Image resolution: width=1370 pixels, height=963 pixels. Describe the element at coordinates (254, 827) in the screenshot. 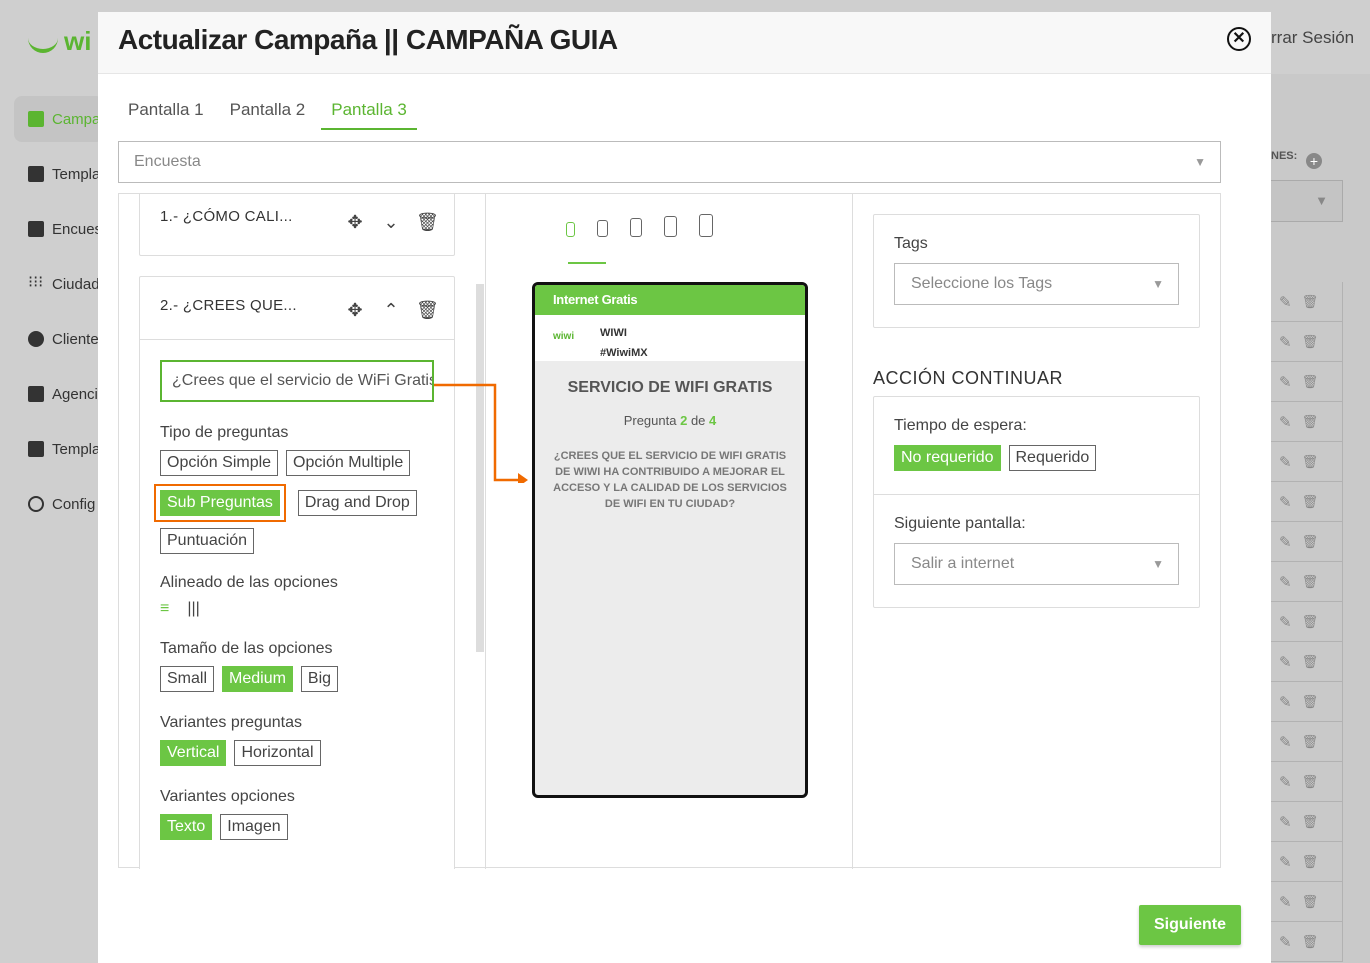

I see `imagen-button: Imagen` at that location.